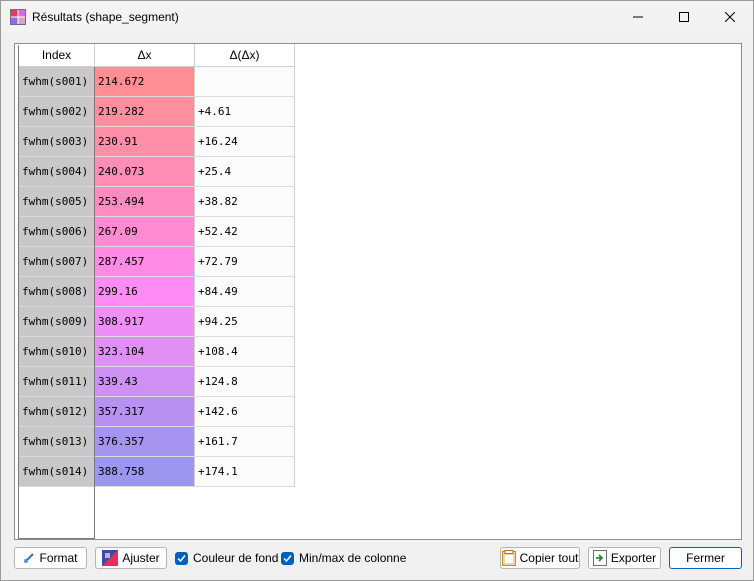  I want to click on export-label: Exporter, so click(633, 558).